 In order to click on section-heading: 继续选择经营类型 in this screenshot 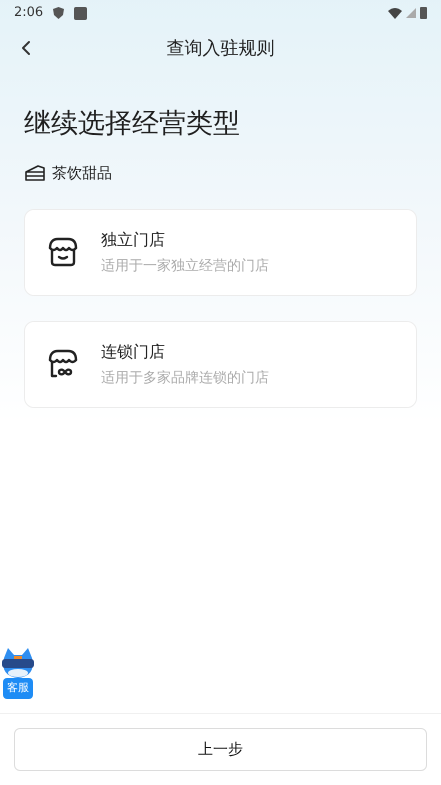, I will do `click(132, 124)`.